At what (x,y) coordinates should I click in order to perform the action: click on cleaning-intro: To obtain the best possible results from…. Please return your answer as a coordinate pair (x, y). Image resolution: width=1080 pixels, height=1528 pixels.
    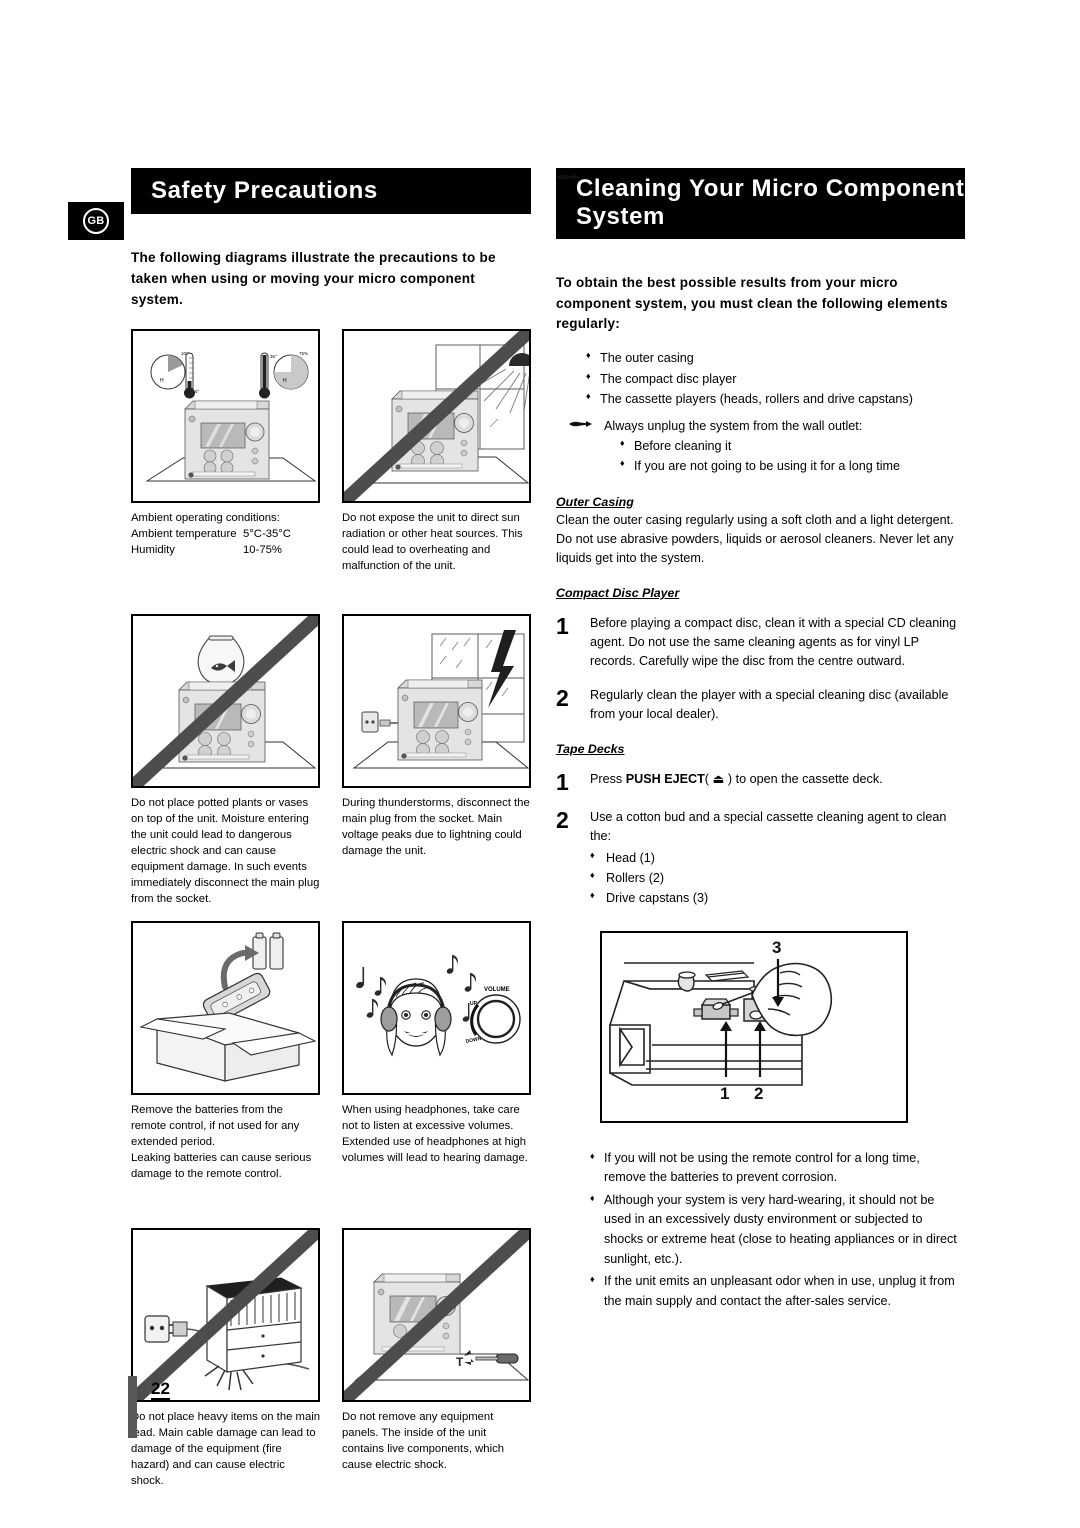
    Looking at the image, I should click on (752, 303).